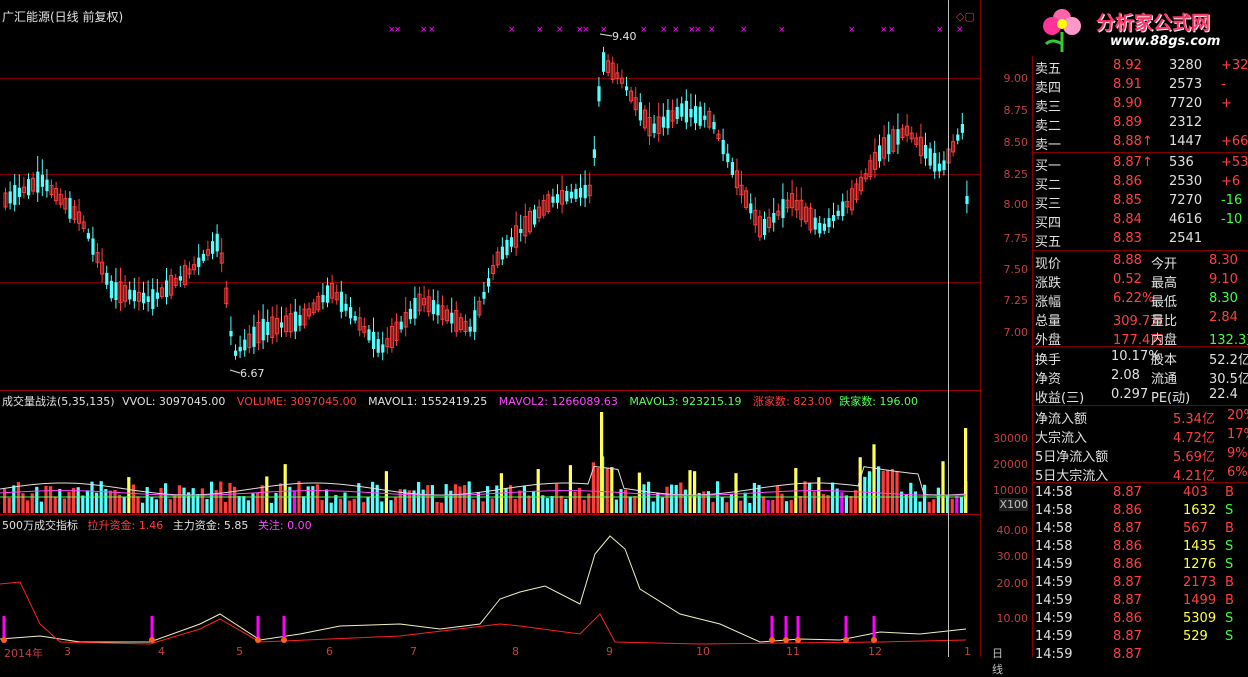 Image resolution: width=1248 pixels, height=677 pixels. What do you see at coordinates (1048, 166) in the screenshot?
I see `bid-label: 买一` at bounding box center [1048, 166].